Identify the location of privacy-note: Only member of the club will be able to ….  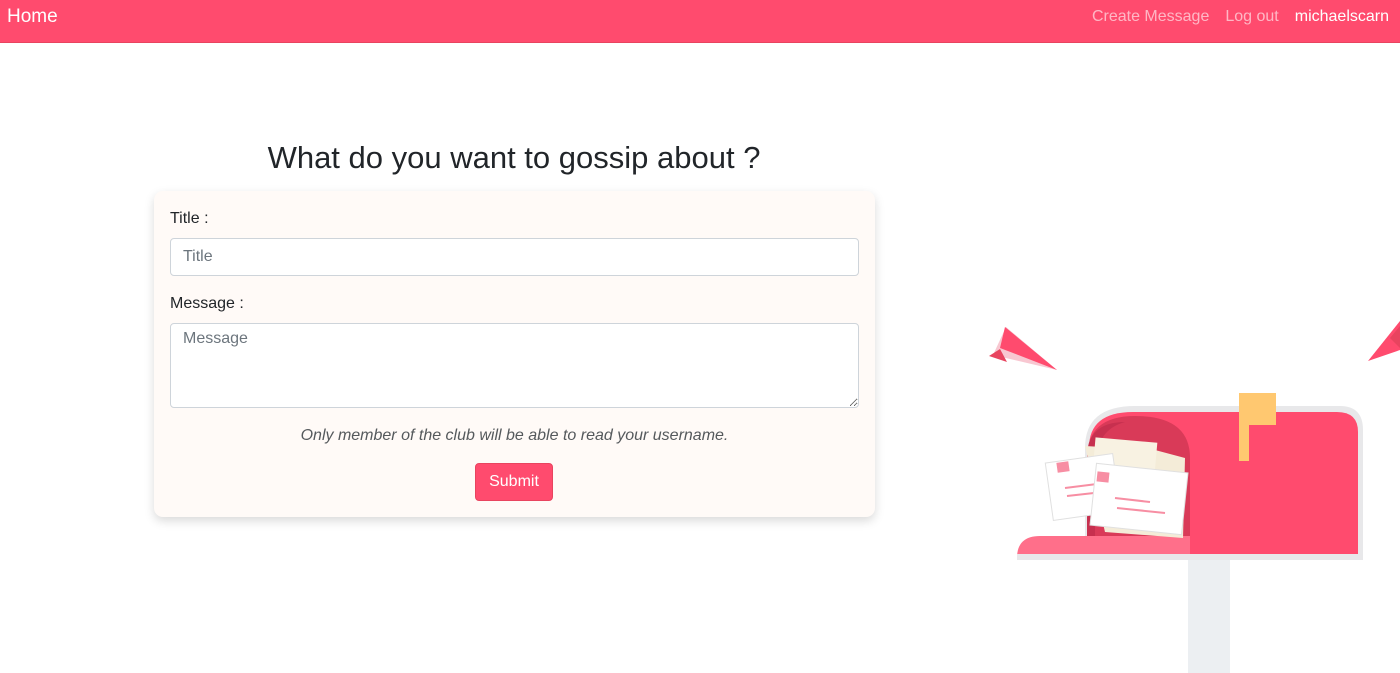
(514, 435).